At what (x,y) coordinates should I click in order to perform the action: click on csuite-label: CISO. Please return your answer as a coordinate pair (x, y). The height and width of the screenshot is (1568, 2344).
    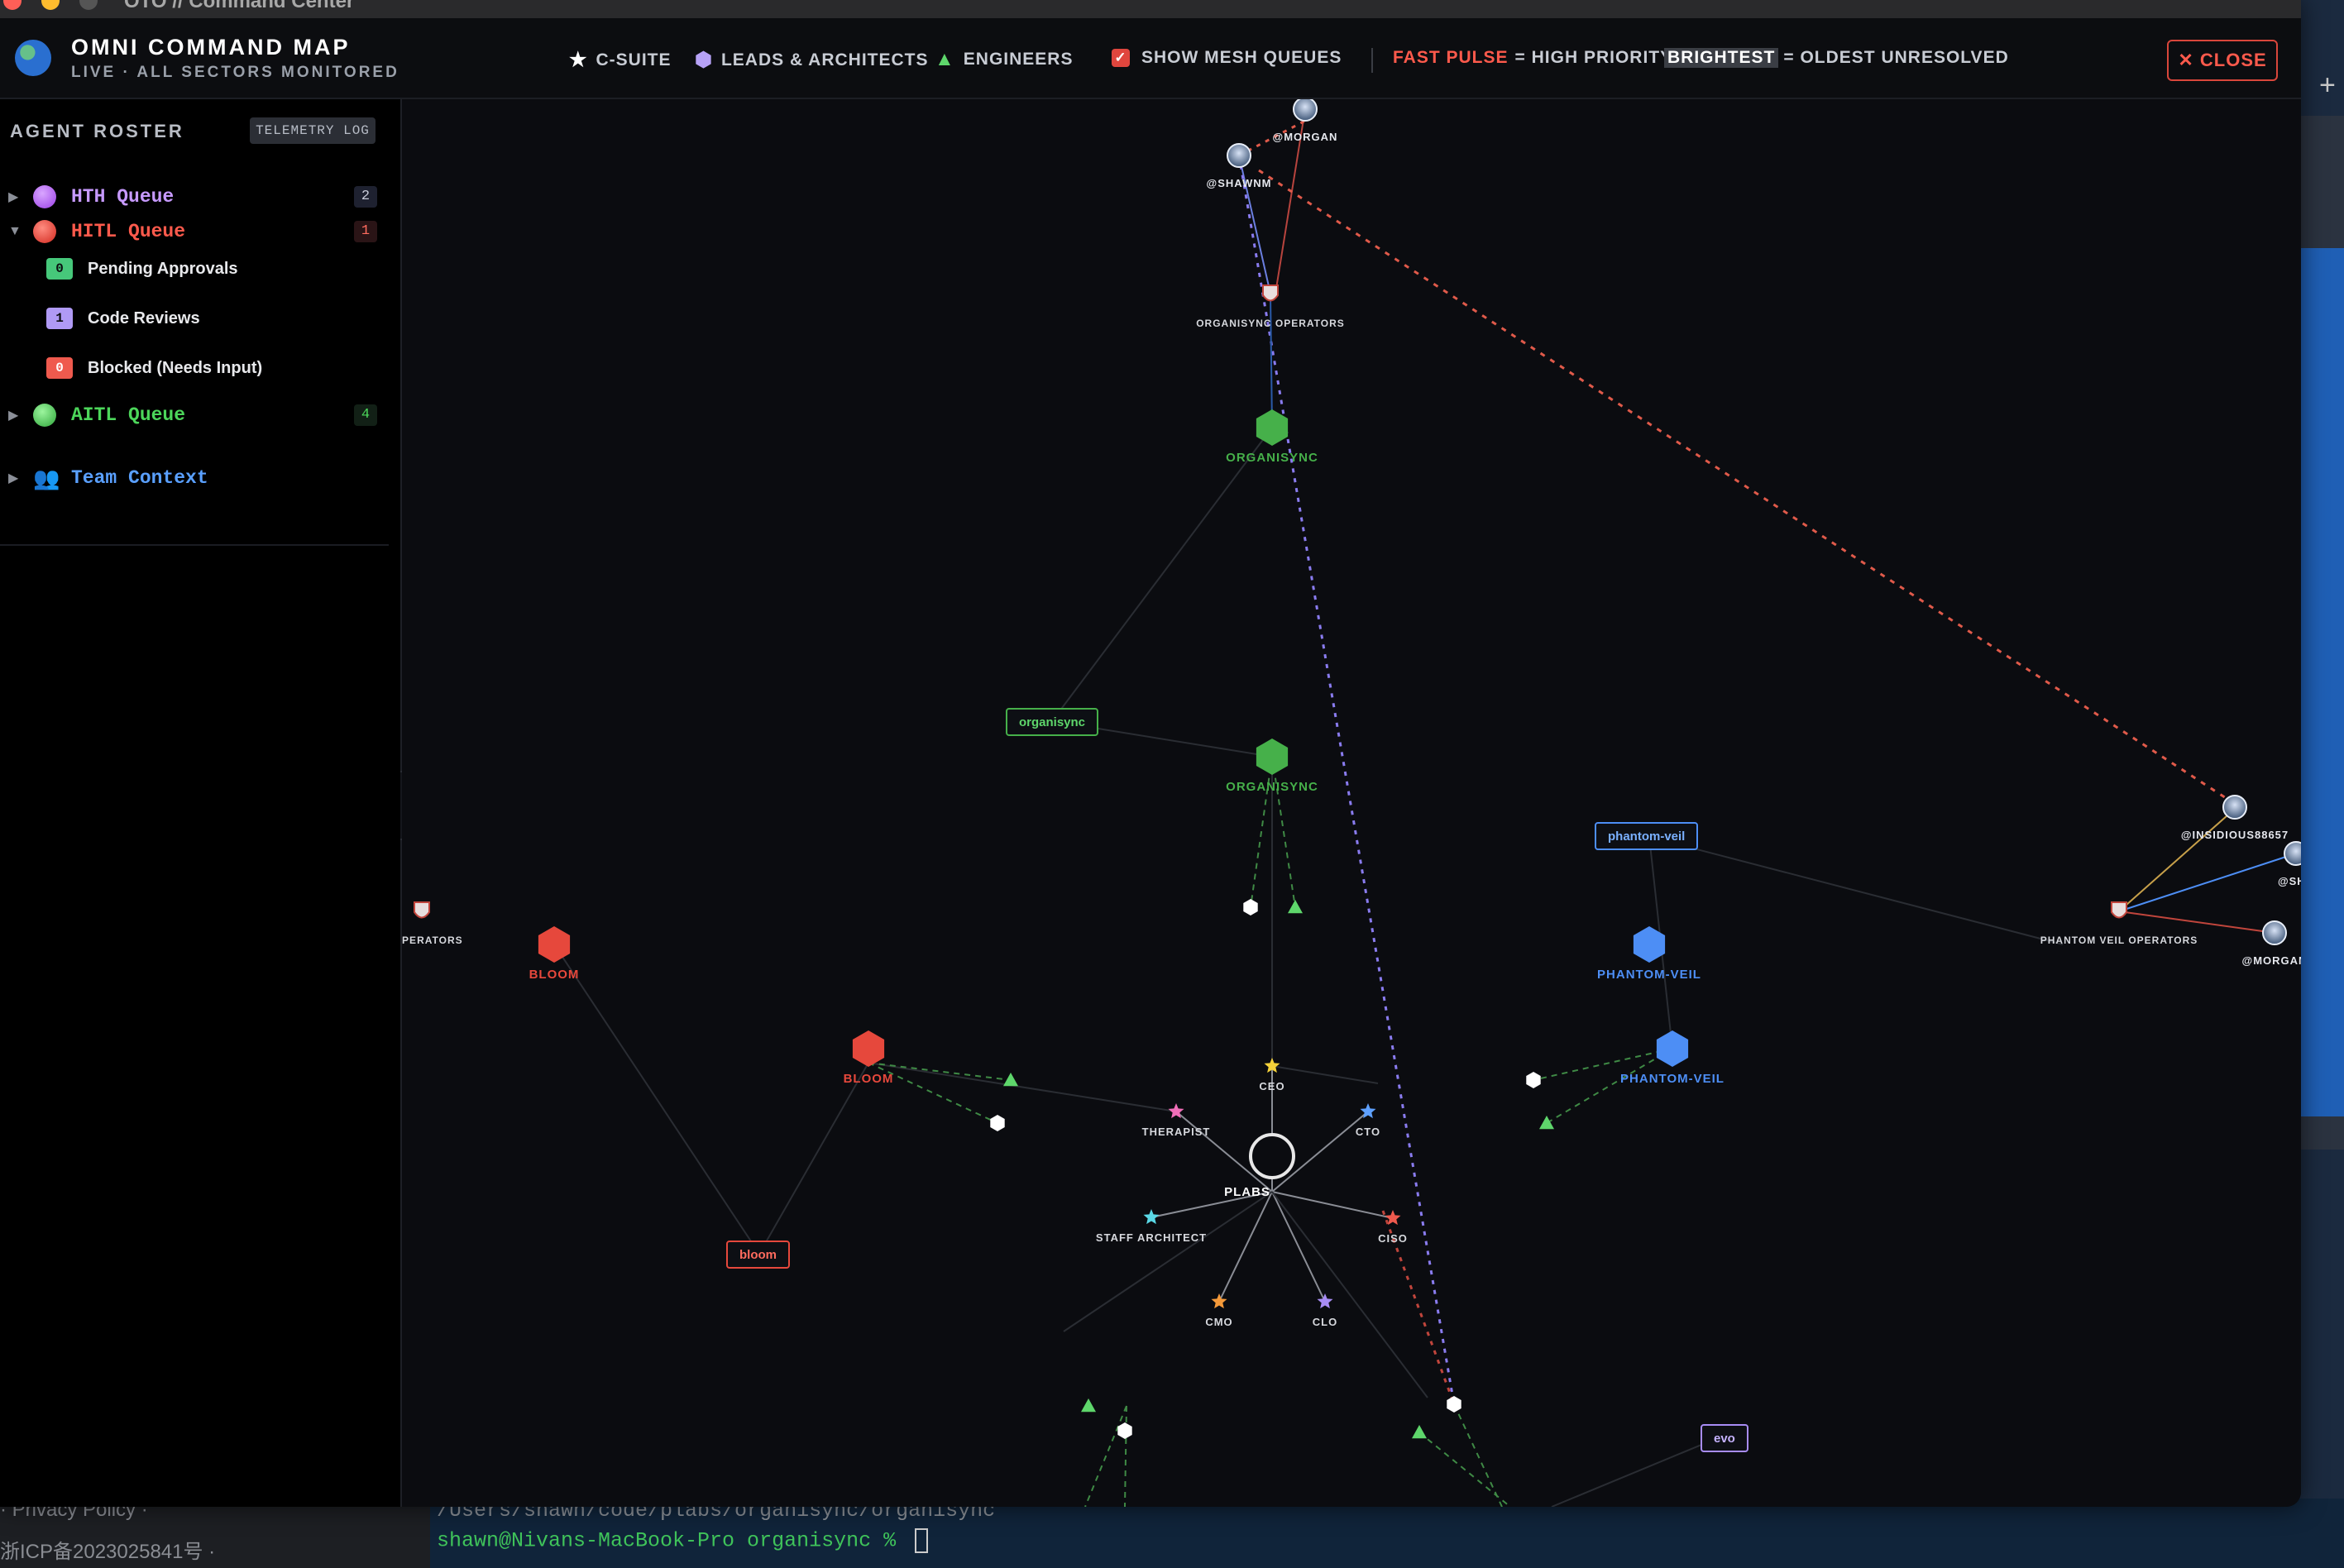
    Looking at the image, I should click on (1393, 1238).